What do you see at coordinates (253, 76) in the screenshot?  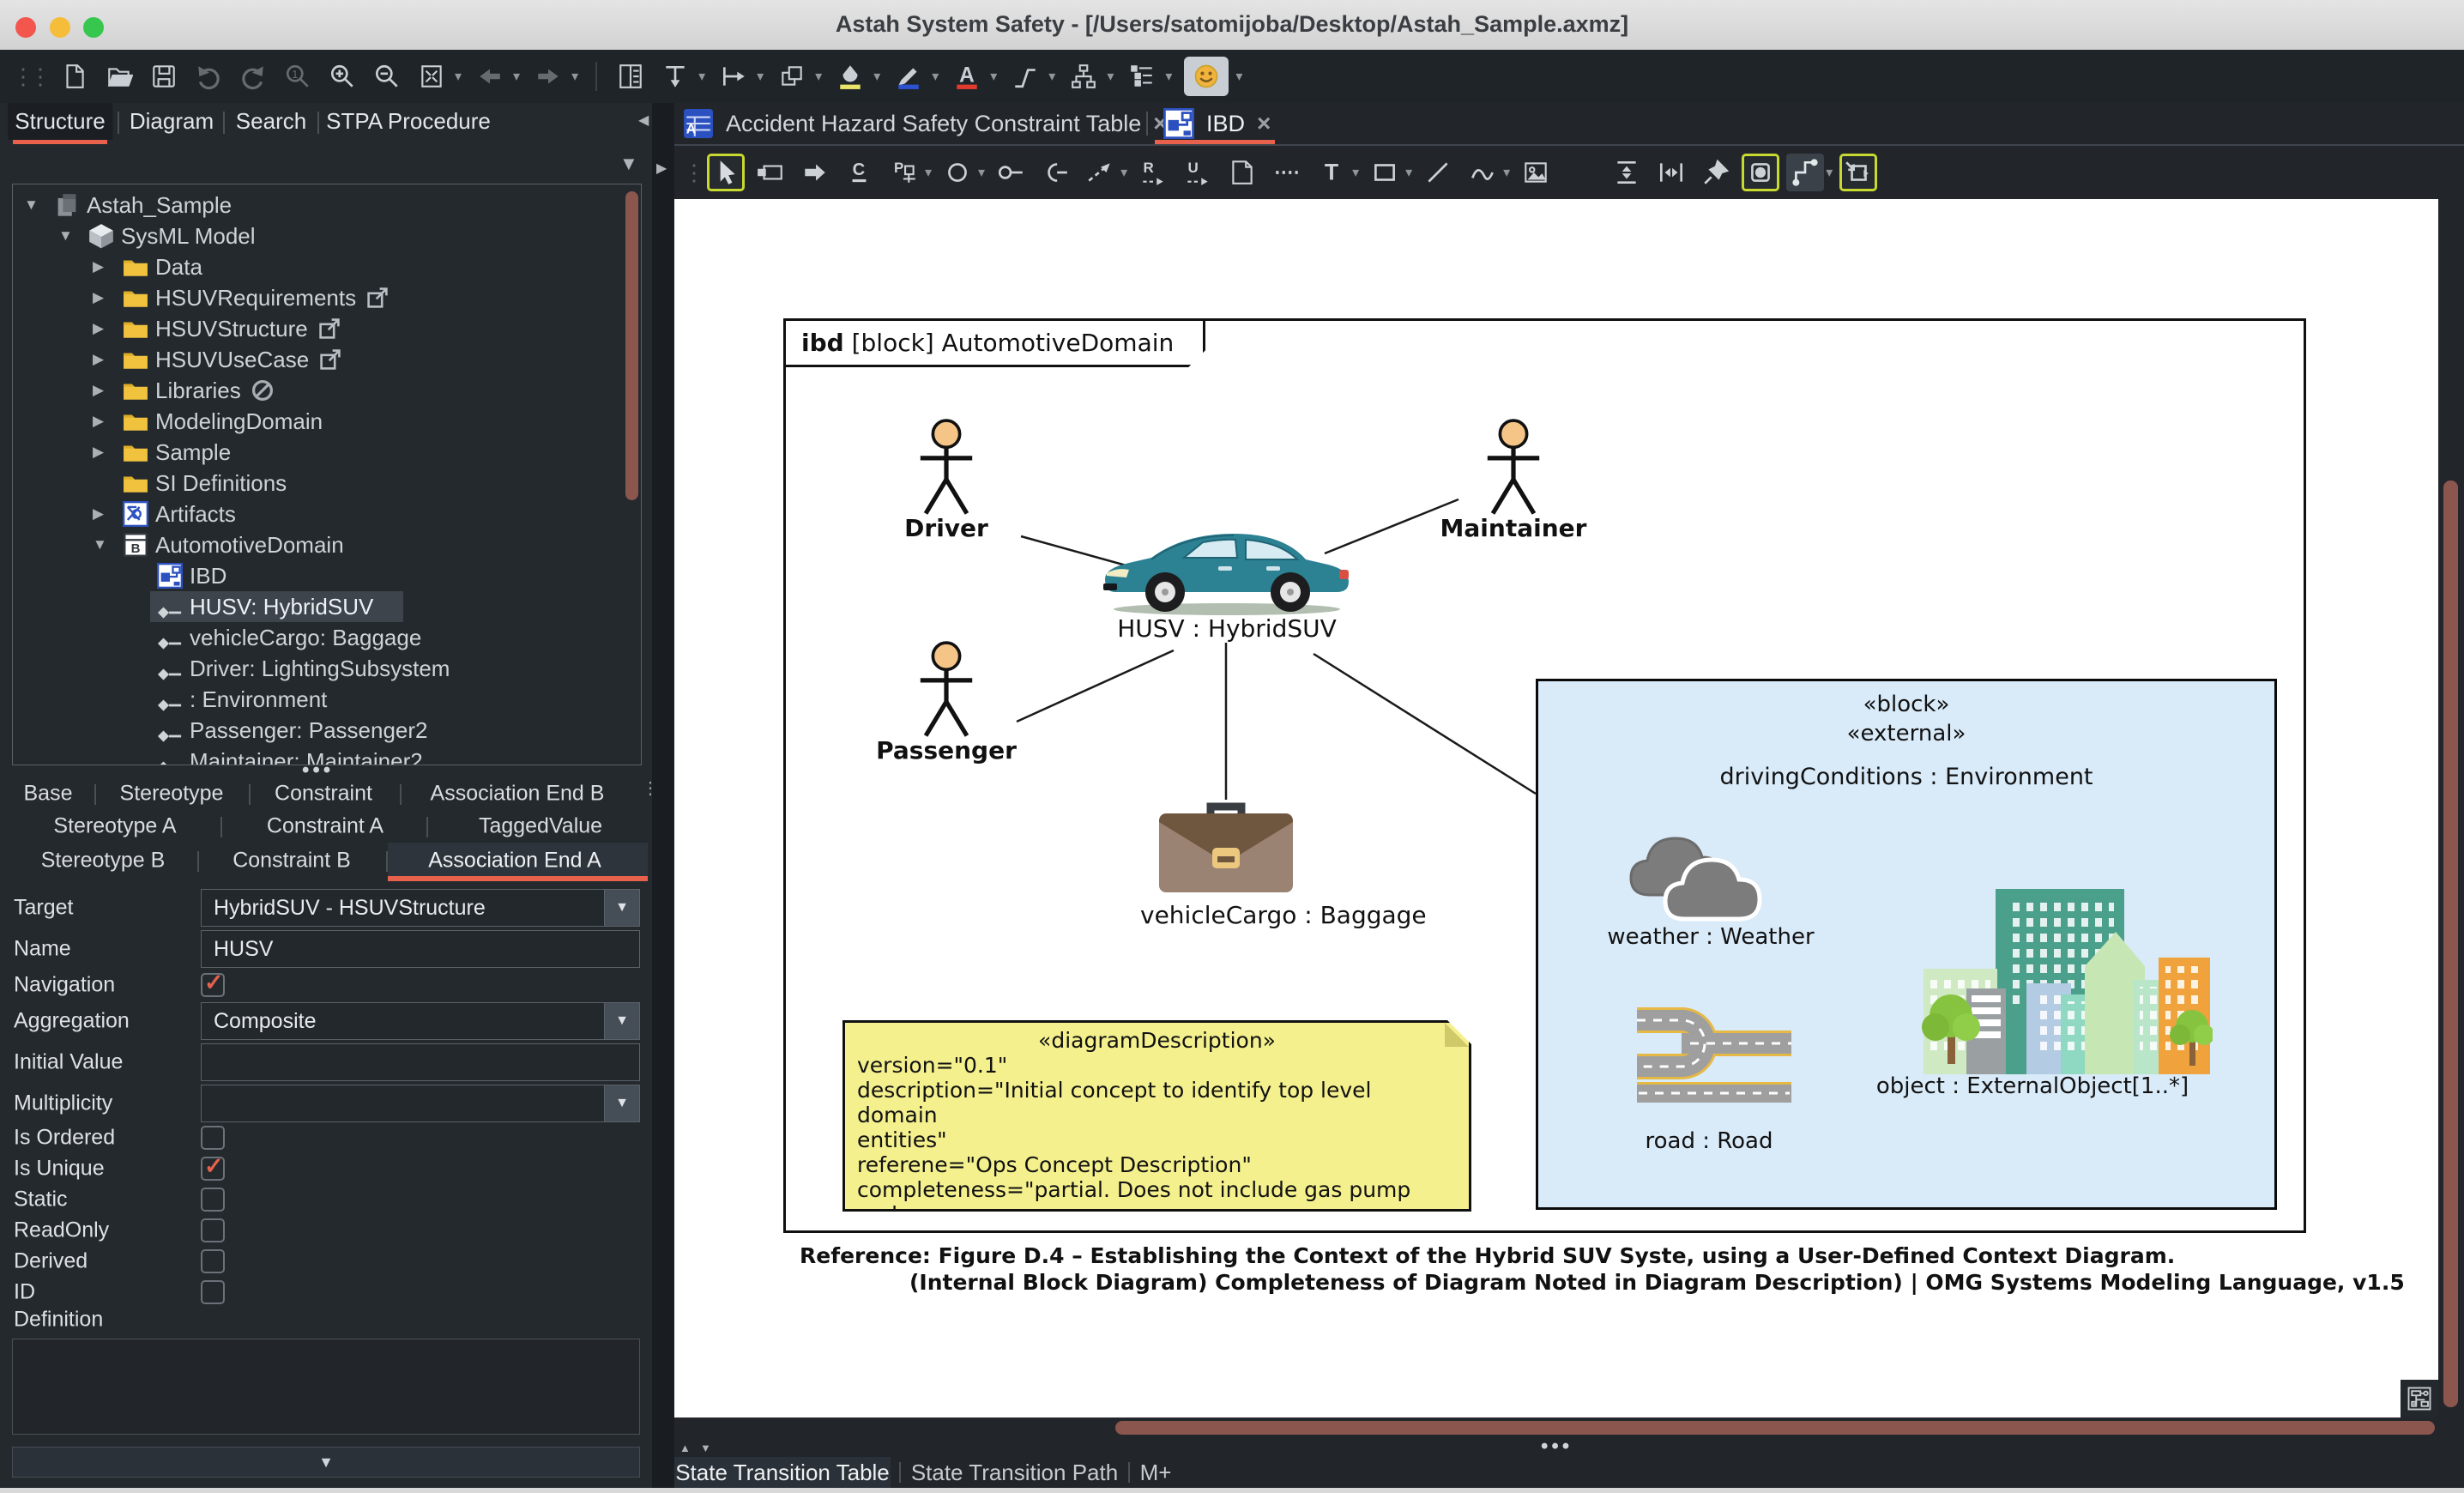 I see `redo-icon` at bounding box center [253, 76].